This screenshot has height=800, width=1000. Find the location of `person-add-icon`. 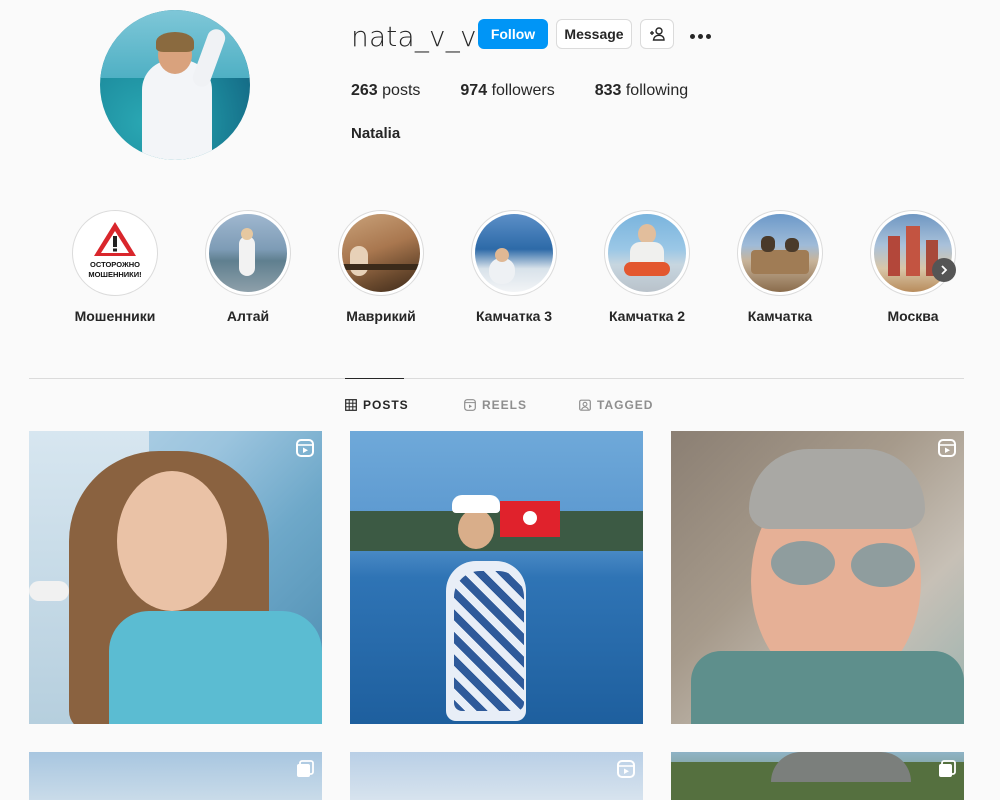

person-add-icon is located at coordinates (657, 34).